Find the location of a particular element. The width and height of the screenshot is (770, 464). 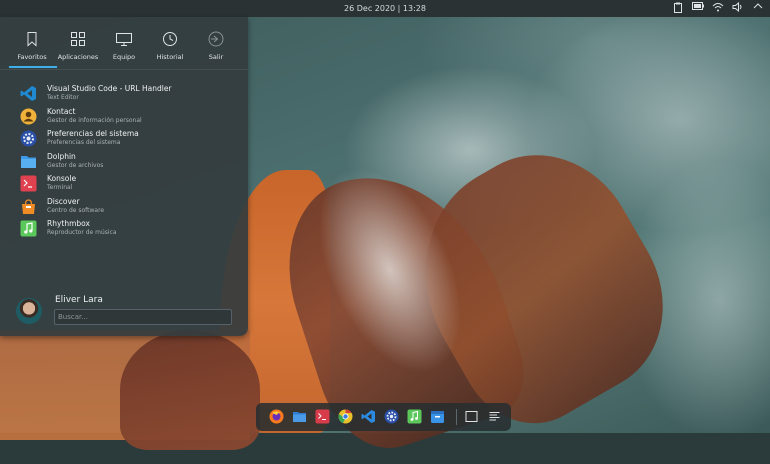

clock: 26 Dec 2020 | 13:28 is located at coordinates (385, 8).